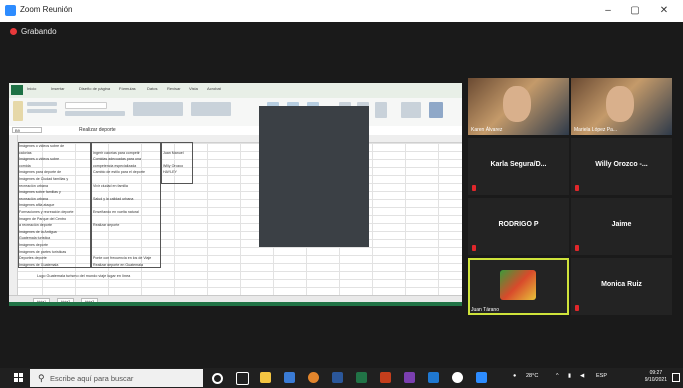  I want to click on cell-a: Imágenes de Ciudad familias y, so click(54, 179).